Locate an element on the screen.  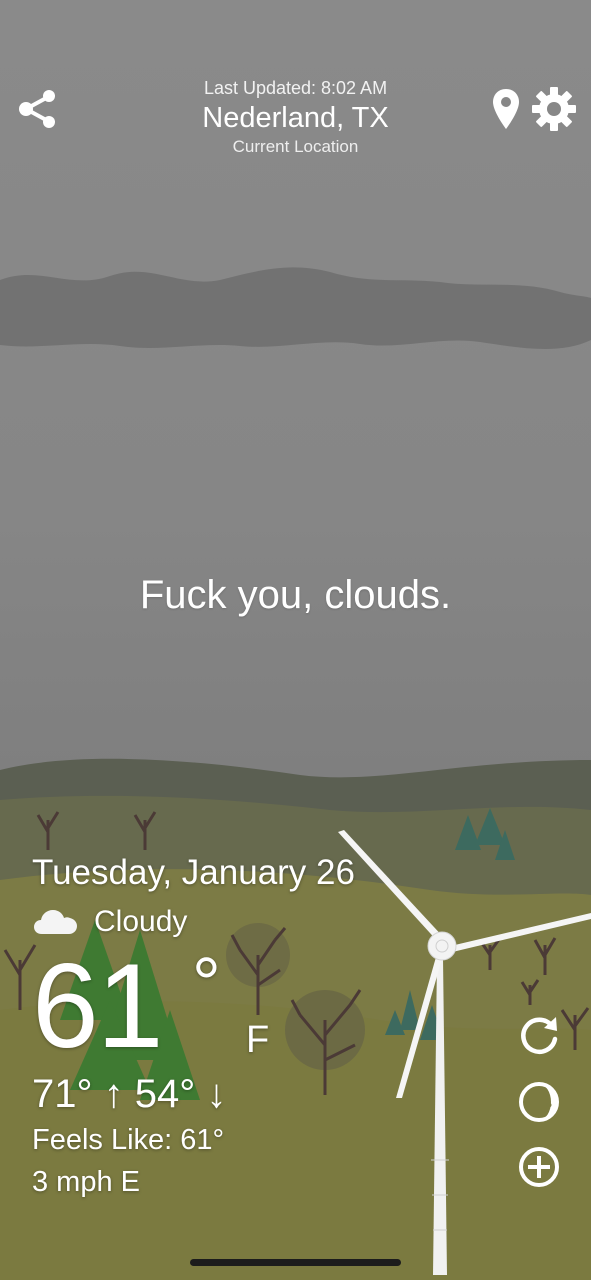
home-indicator is located at coordinates (295, 1262).